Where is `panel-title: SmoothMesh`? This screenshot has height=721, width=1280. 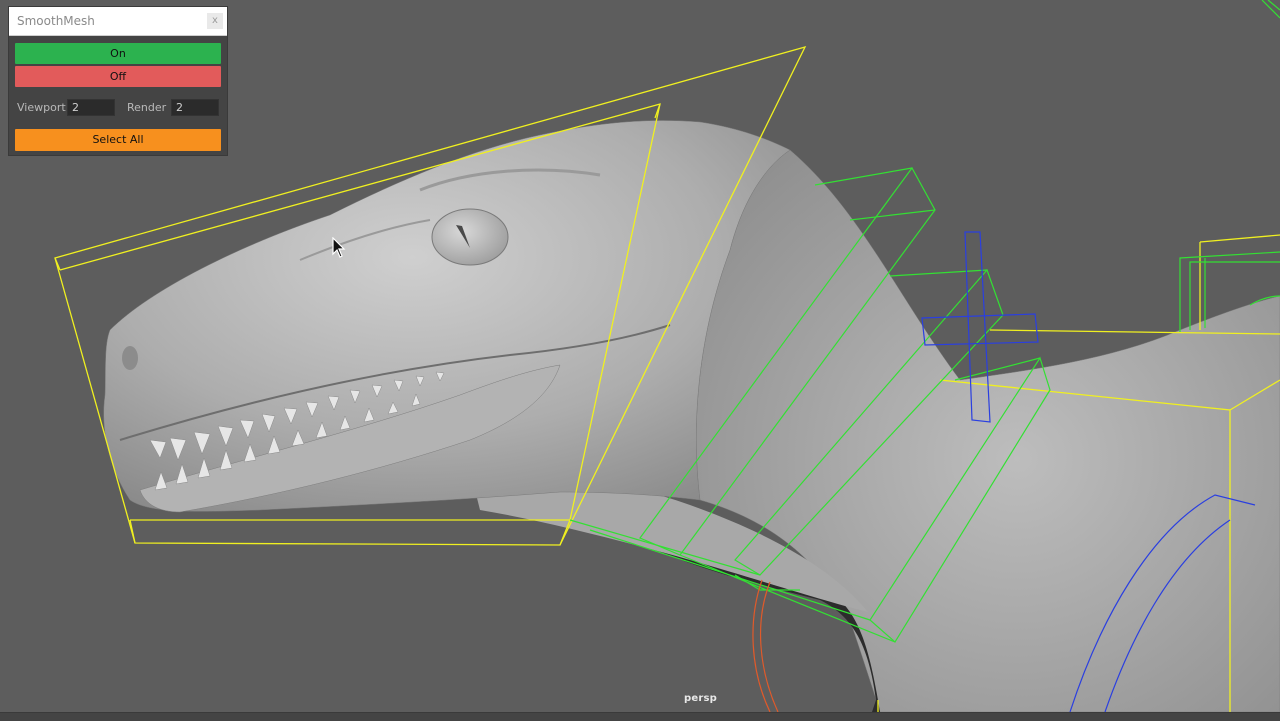
panel-title: SmoothMesh is located at coordinates (56, 21).